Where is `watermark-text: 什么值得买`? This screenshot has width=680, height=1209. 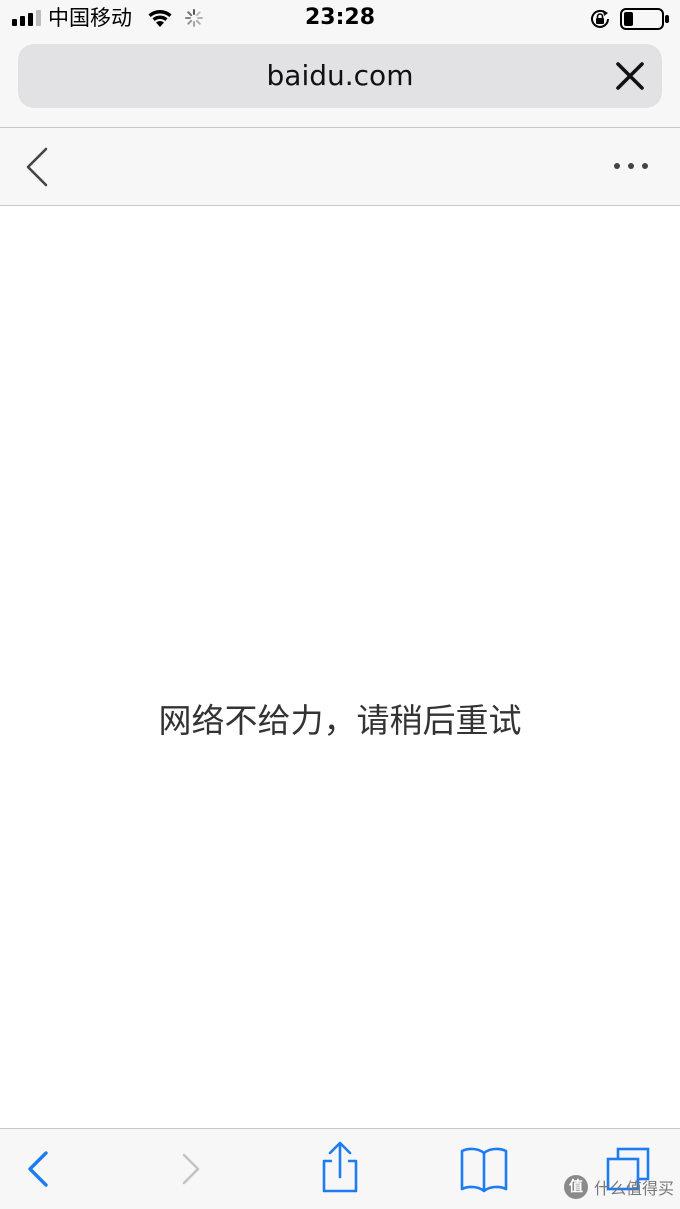 watermark-text: 什么值得买 is located at coordinates (633, 1188).